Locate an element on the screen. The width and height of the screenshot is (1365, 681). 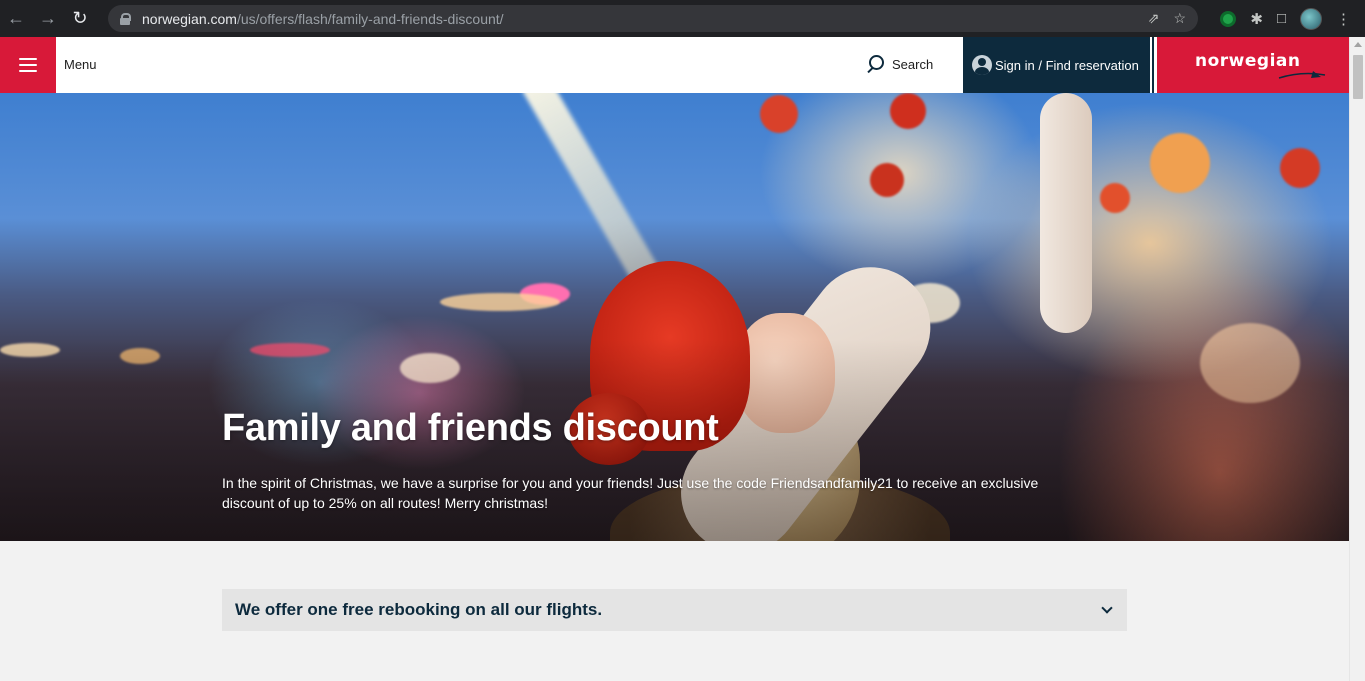
hamburger-icon is located at coordinates (28, 65).